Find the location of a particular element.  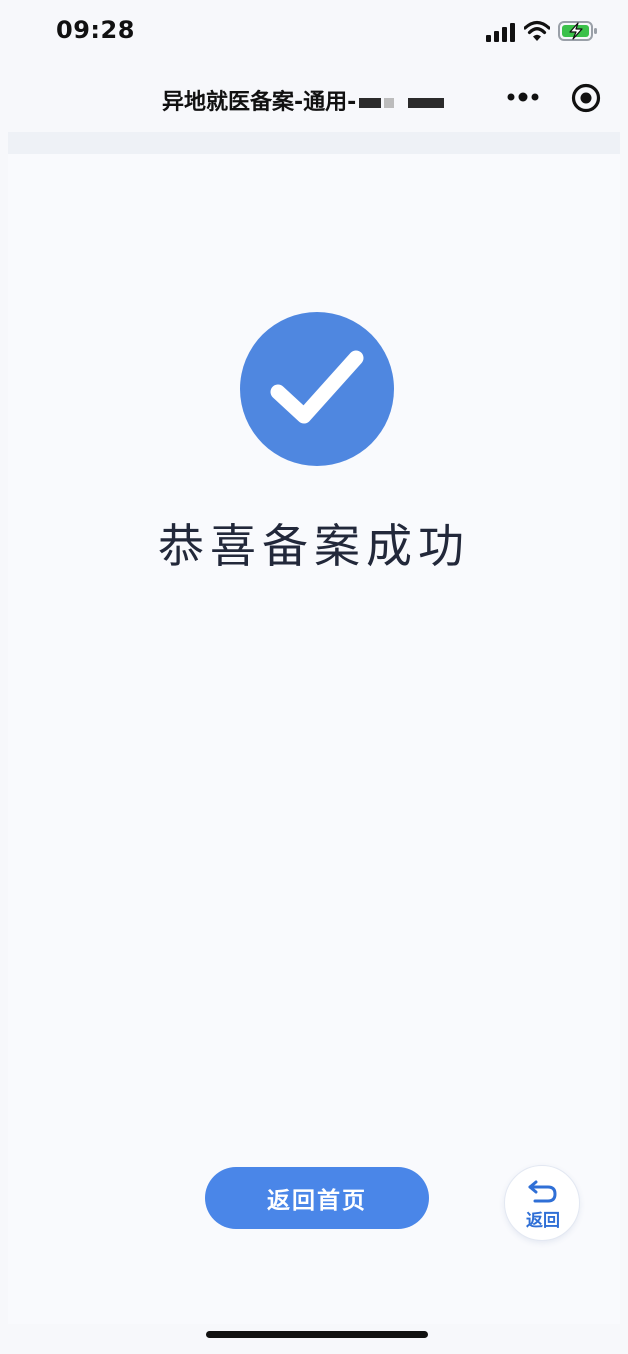

status-time: 09:28 is located at coordinates (95, 30).